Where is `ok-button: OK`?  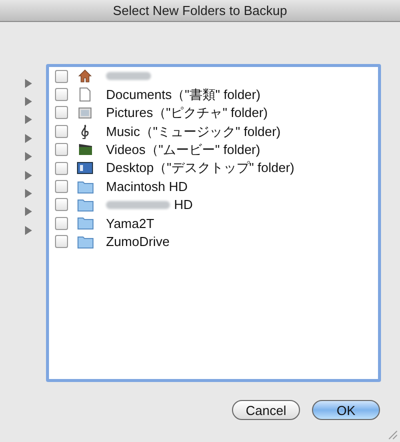 ok-button: OK is located at coordinates (346, 410).